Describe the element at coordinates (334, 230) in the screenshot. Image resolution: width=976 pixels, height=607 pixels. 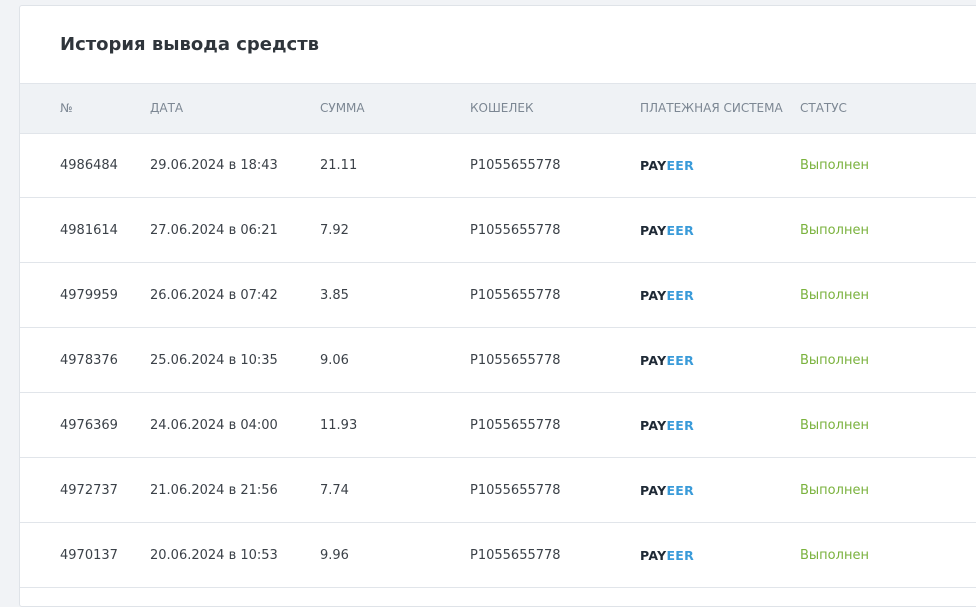
I see `cell-amount: 7.92` at that location.